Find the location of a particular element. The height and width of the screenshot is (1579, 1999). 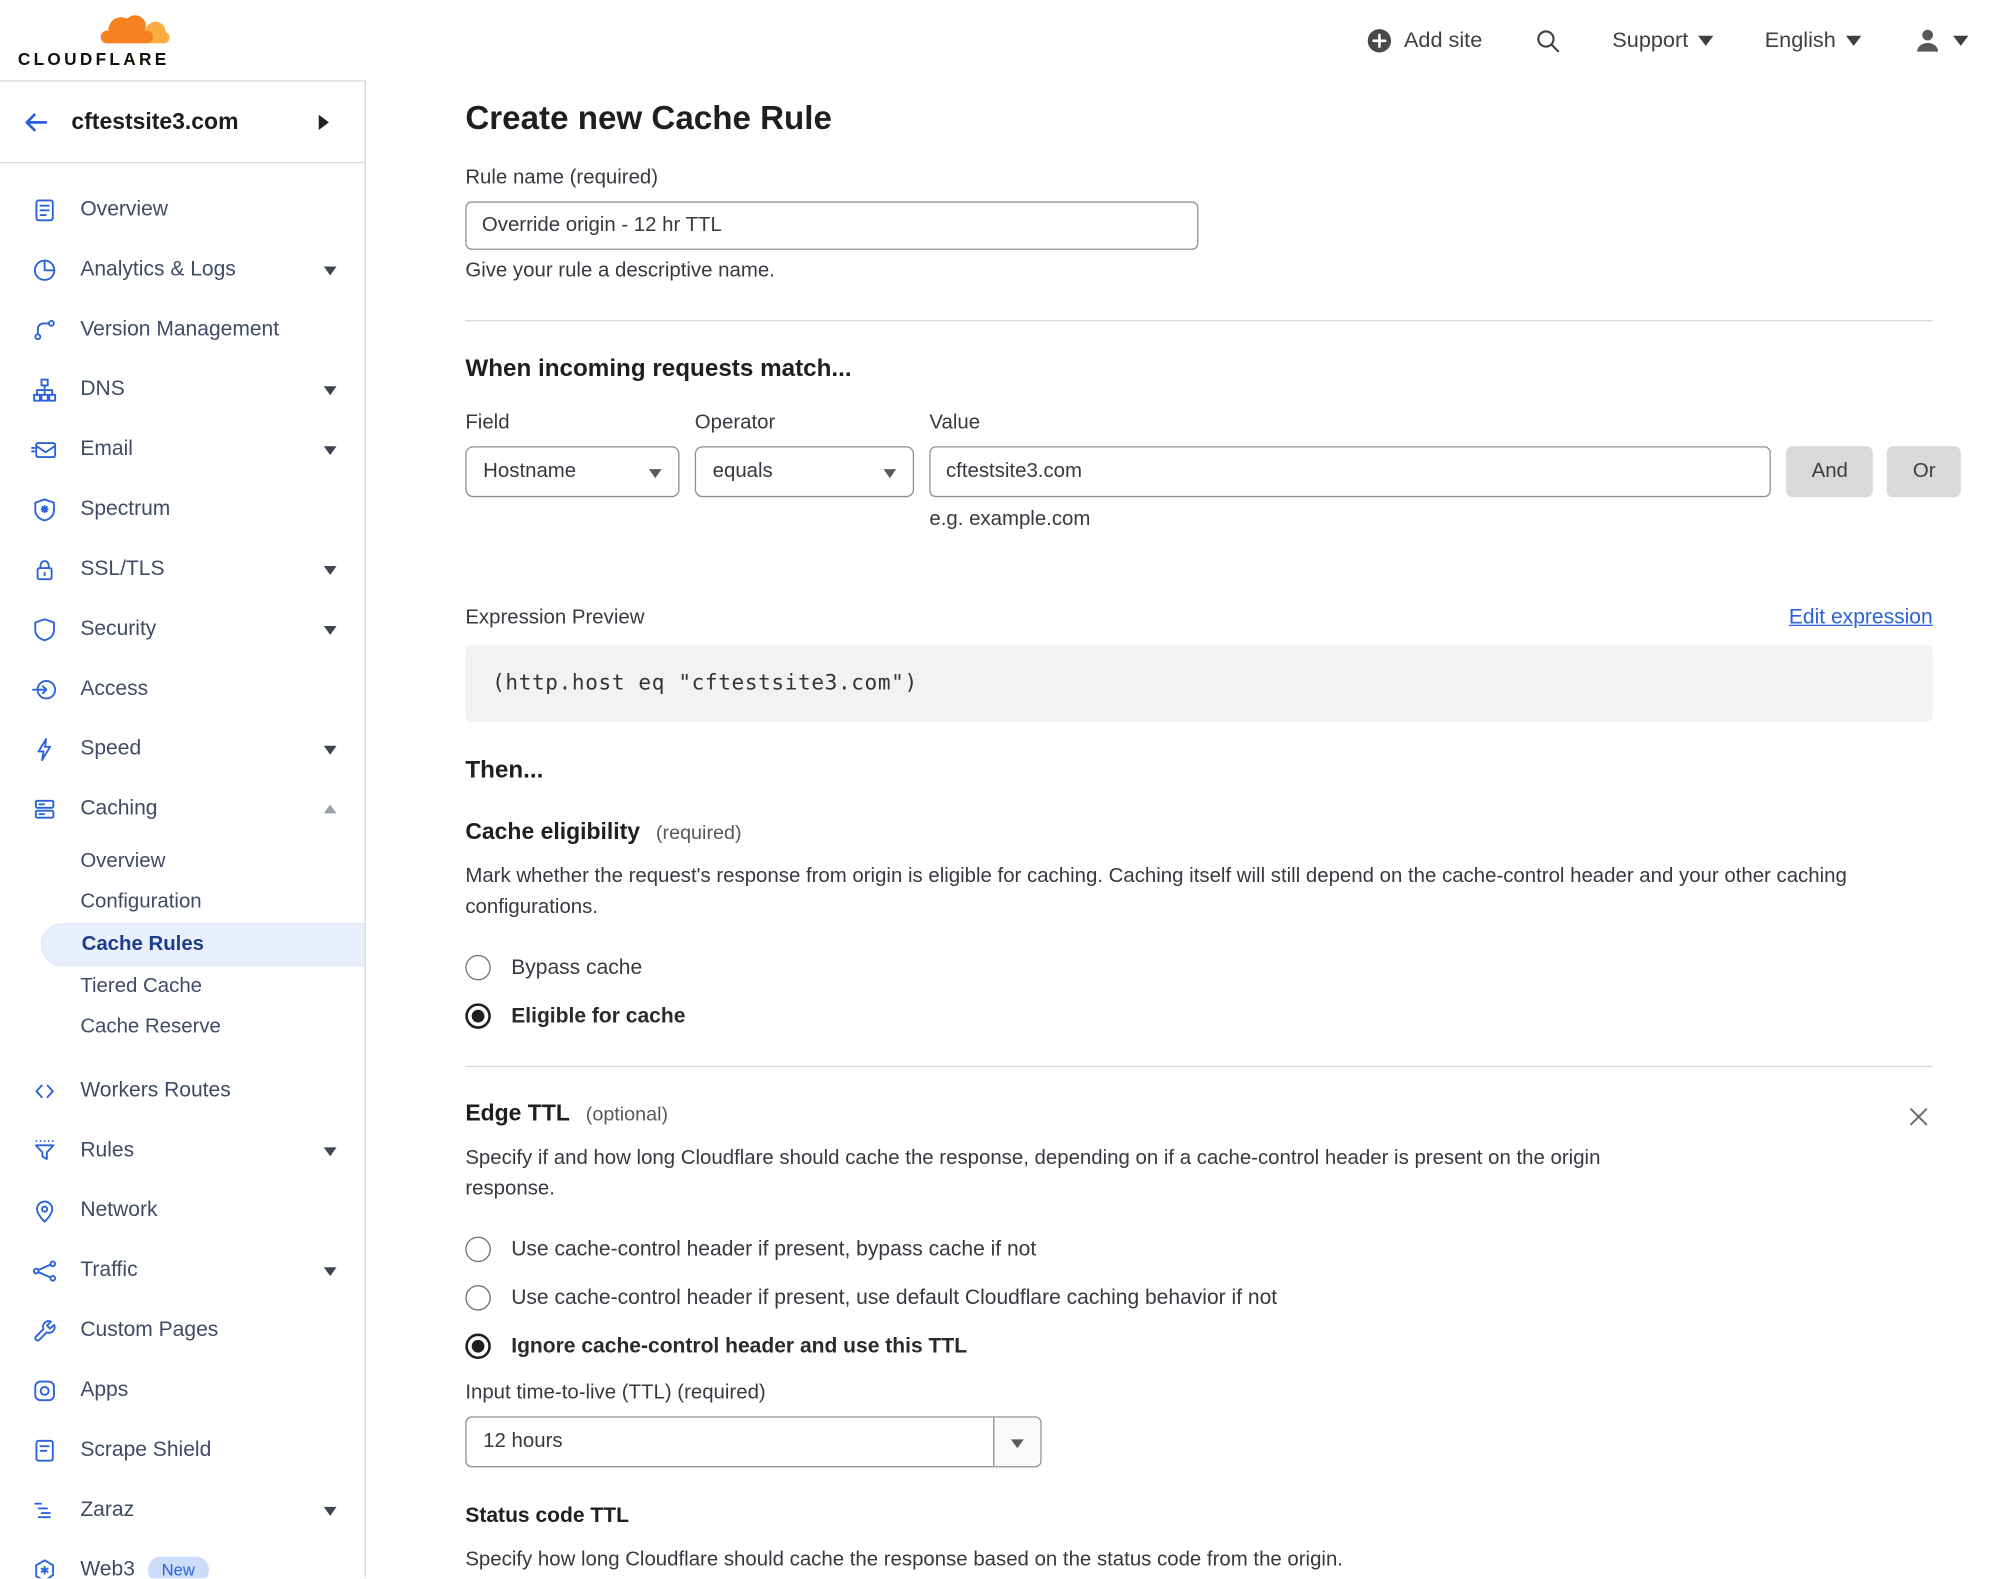

language-label: English is located at coordinates (1800, 39).